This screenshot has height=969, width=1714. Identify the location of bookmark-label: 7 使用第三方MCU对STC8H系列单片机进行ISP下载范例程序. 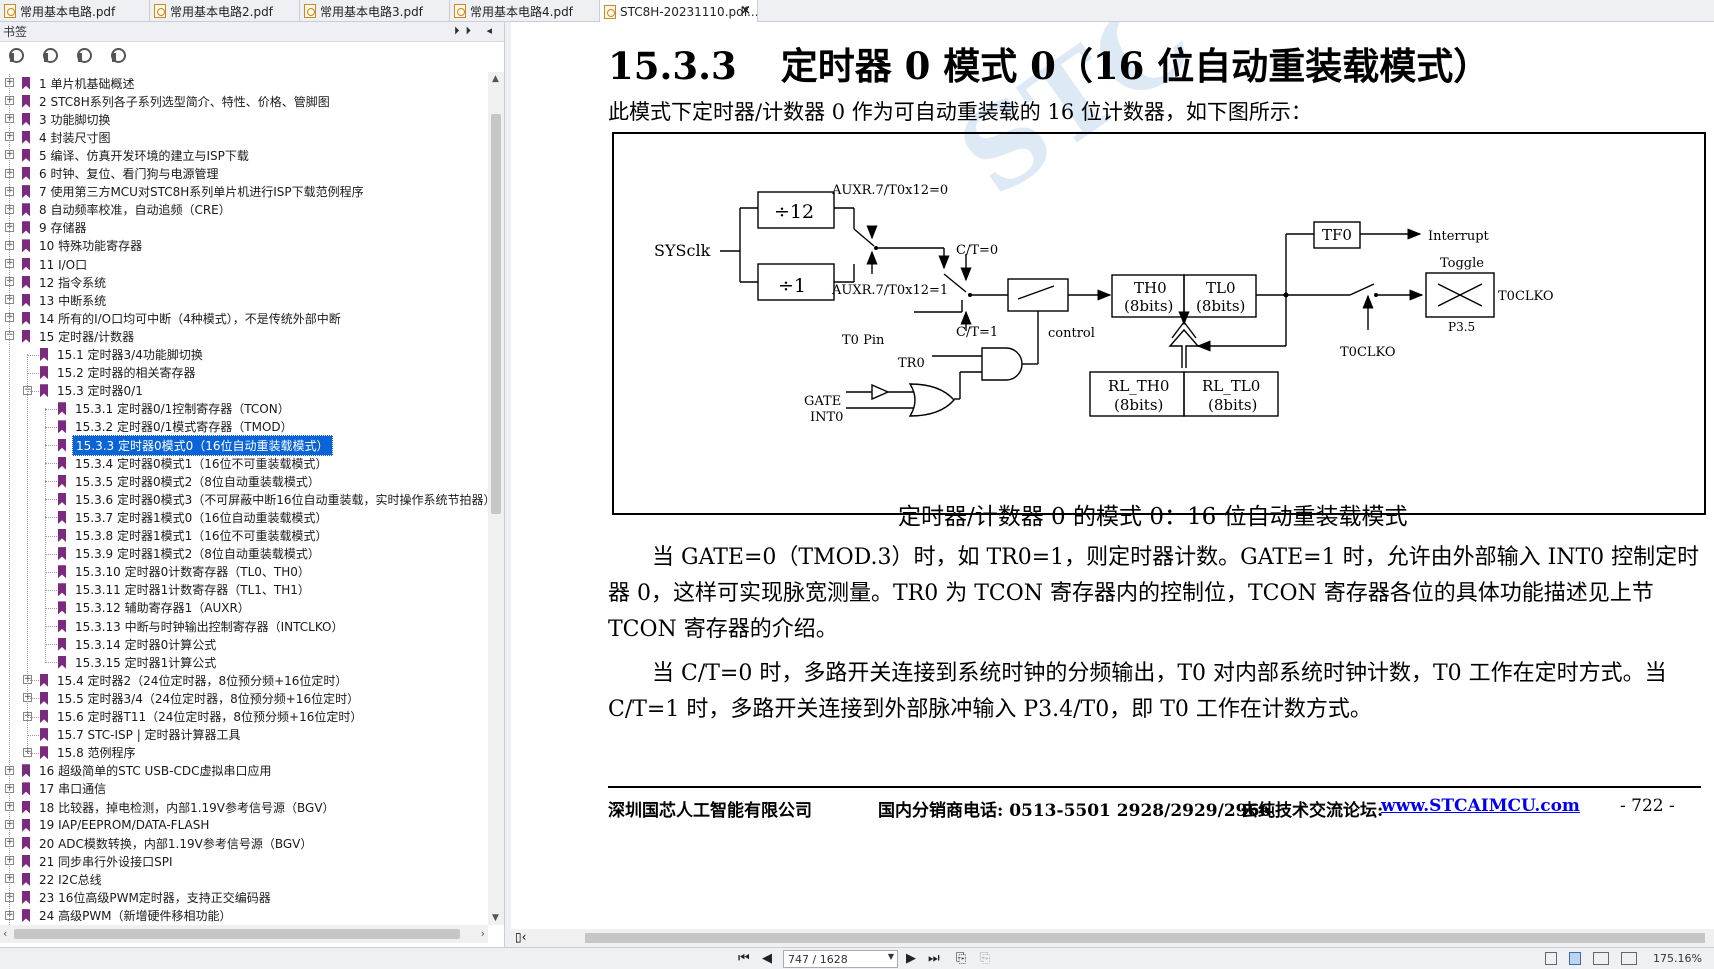
(201, 192).